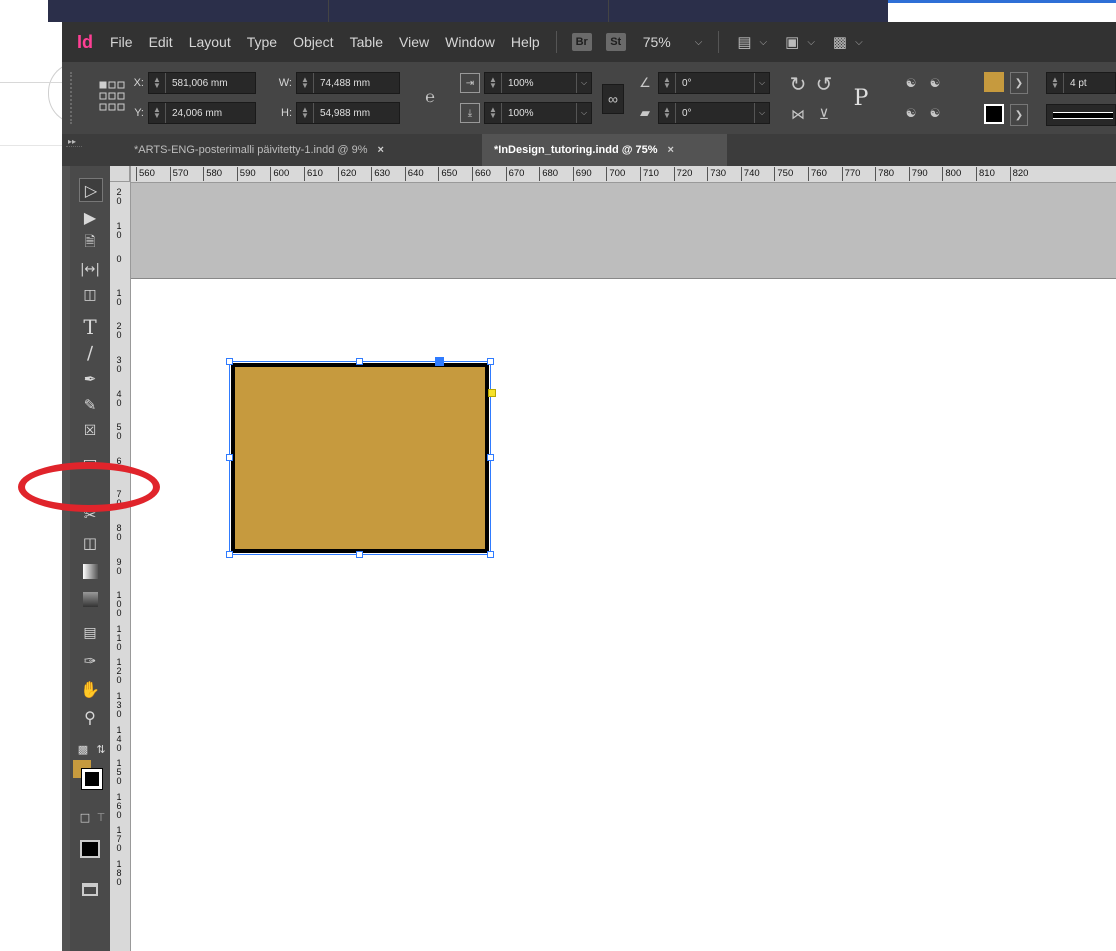 The height and width of the screenshot is (951, 1116). Describe the element at coordinates (623, 231) in the screenshot. I see `pasteboard` at that location.